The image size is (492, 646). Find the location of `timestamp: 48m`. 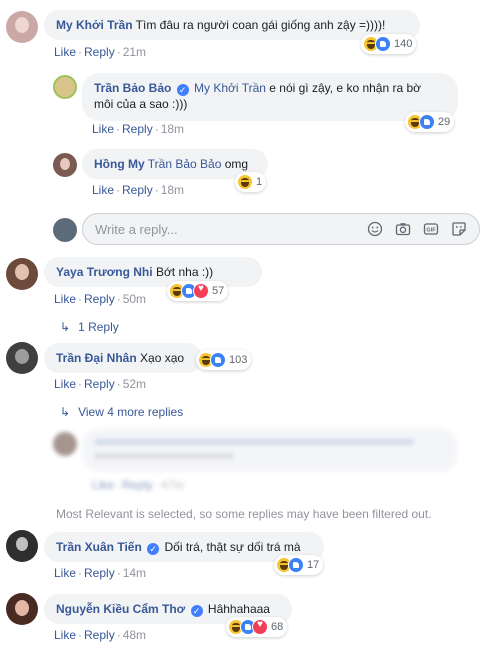

timestamp: 48m is located at coordinates (134, 635).